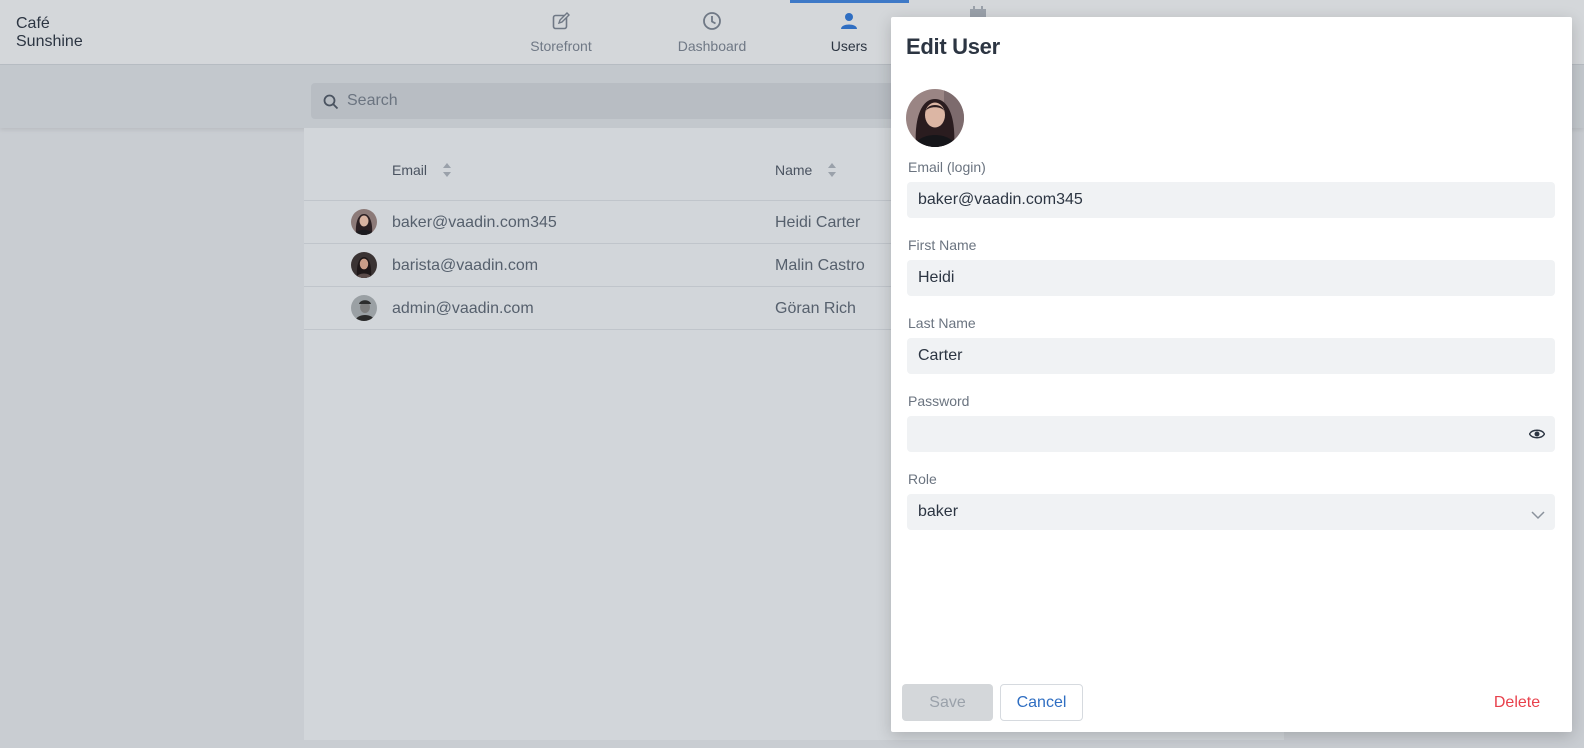 The width and height of the screenshot is (1584, 748). What do you see at coordinates (922, 479) in the screenshot?
I see `role-field-label: Role` at bounding box center [922, 479].